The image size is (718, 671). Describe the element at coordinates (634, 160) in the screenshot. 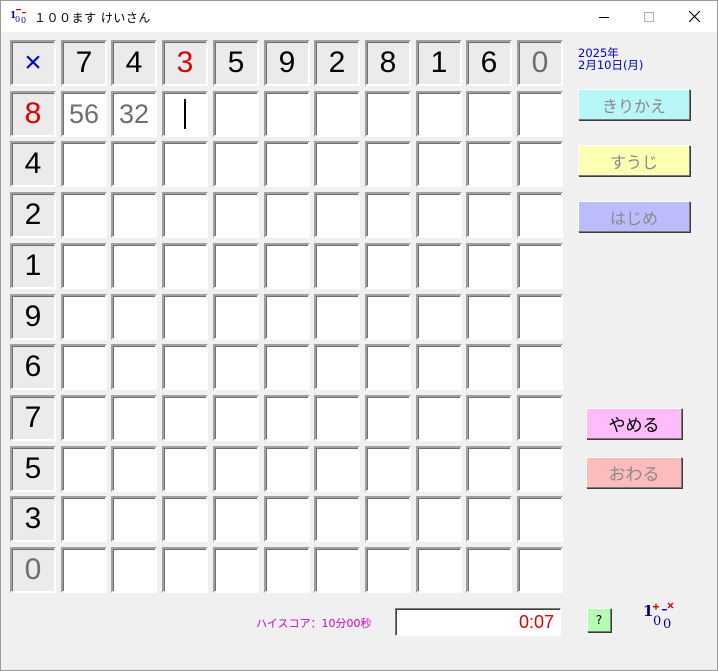

I see `numbers-button: すうじ` at that location.